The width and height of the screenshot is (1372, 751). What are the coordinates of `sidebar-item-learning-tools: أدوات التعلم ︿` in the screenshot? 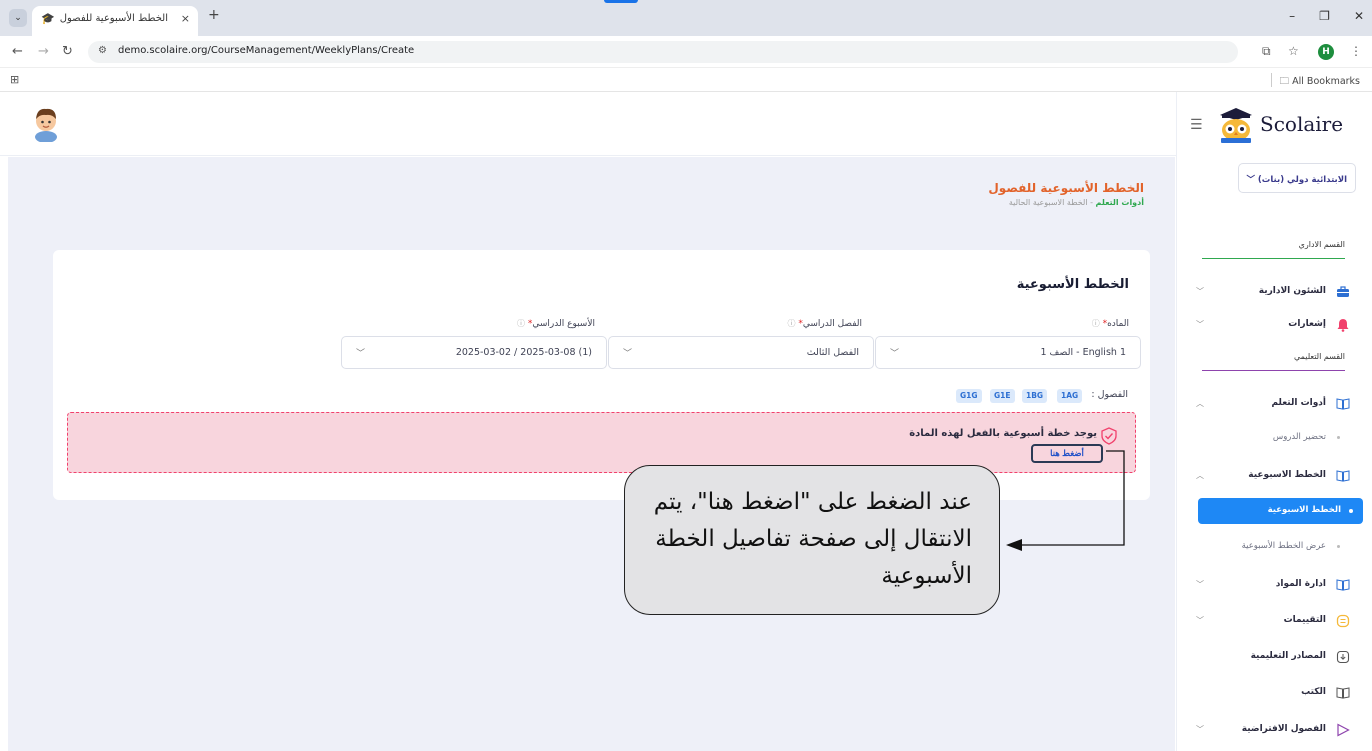 It's located at (1272, 405).